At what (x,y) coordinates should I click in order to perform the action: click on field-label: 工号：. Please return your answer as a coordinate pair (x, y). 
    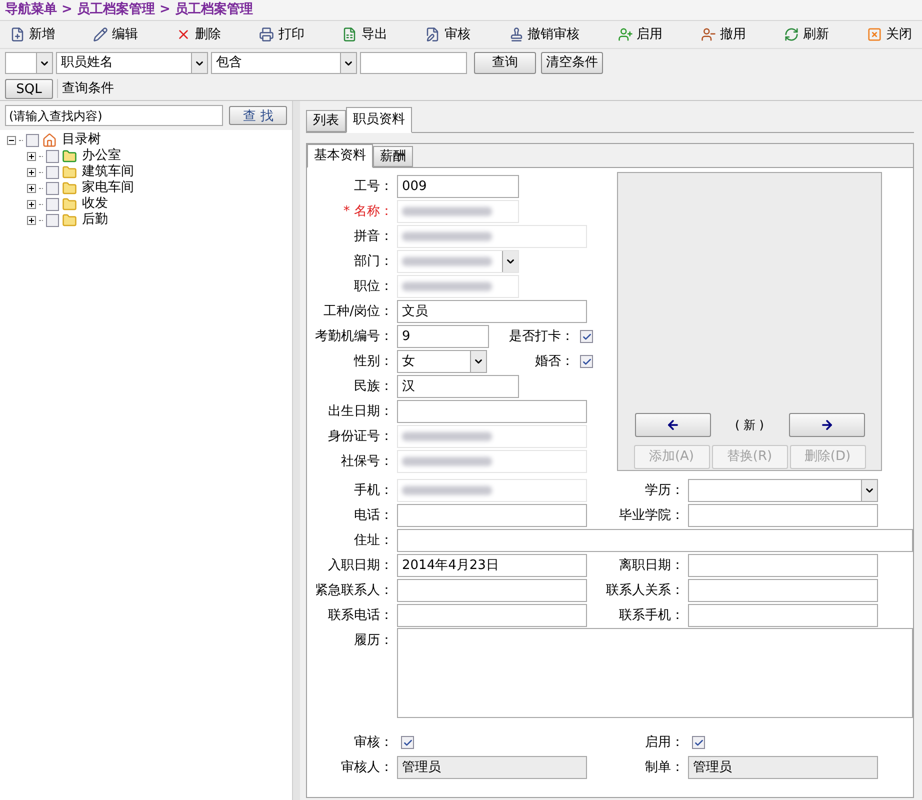
    Looking at the image, I should click on (373, 187).